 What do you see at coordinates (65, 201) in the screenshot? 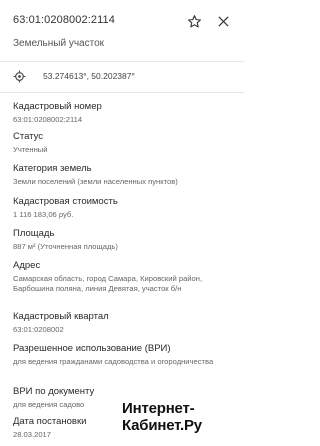
I see `field-label: Кадастровая стоимость` at bounding box center [65, 201].